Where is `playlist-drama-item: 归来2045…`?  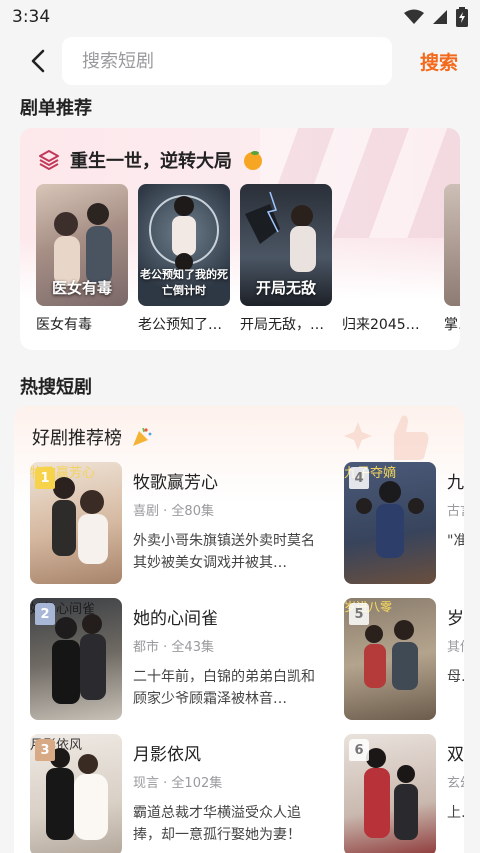
playlist-drama-item: 归来2045… is located at coordinates (388, 259).